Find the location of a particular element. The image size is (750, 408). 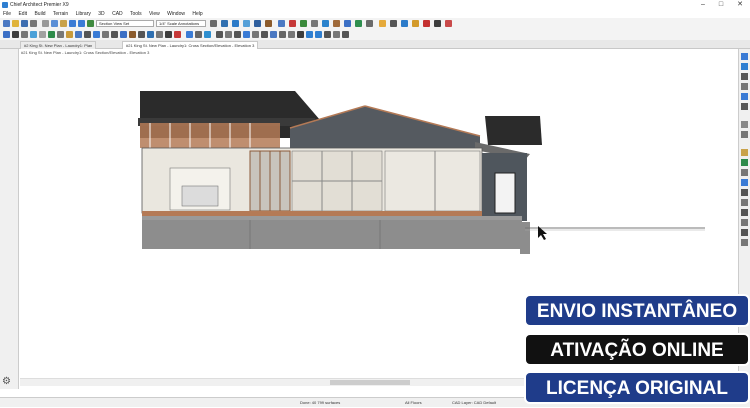

swap-view-icon is located at coordinates (744, 106).